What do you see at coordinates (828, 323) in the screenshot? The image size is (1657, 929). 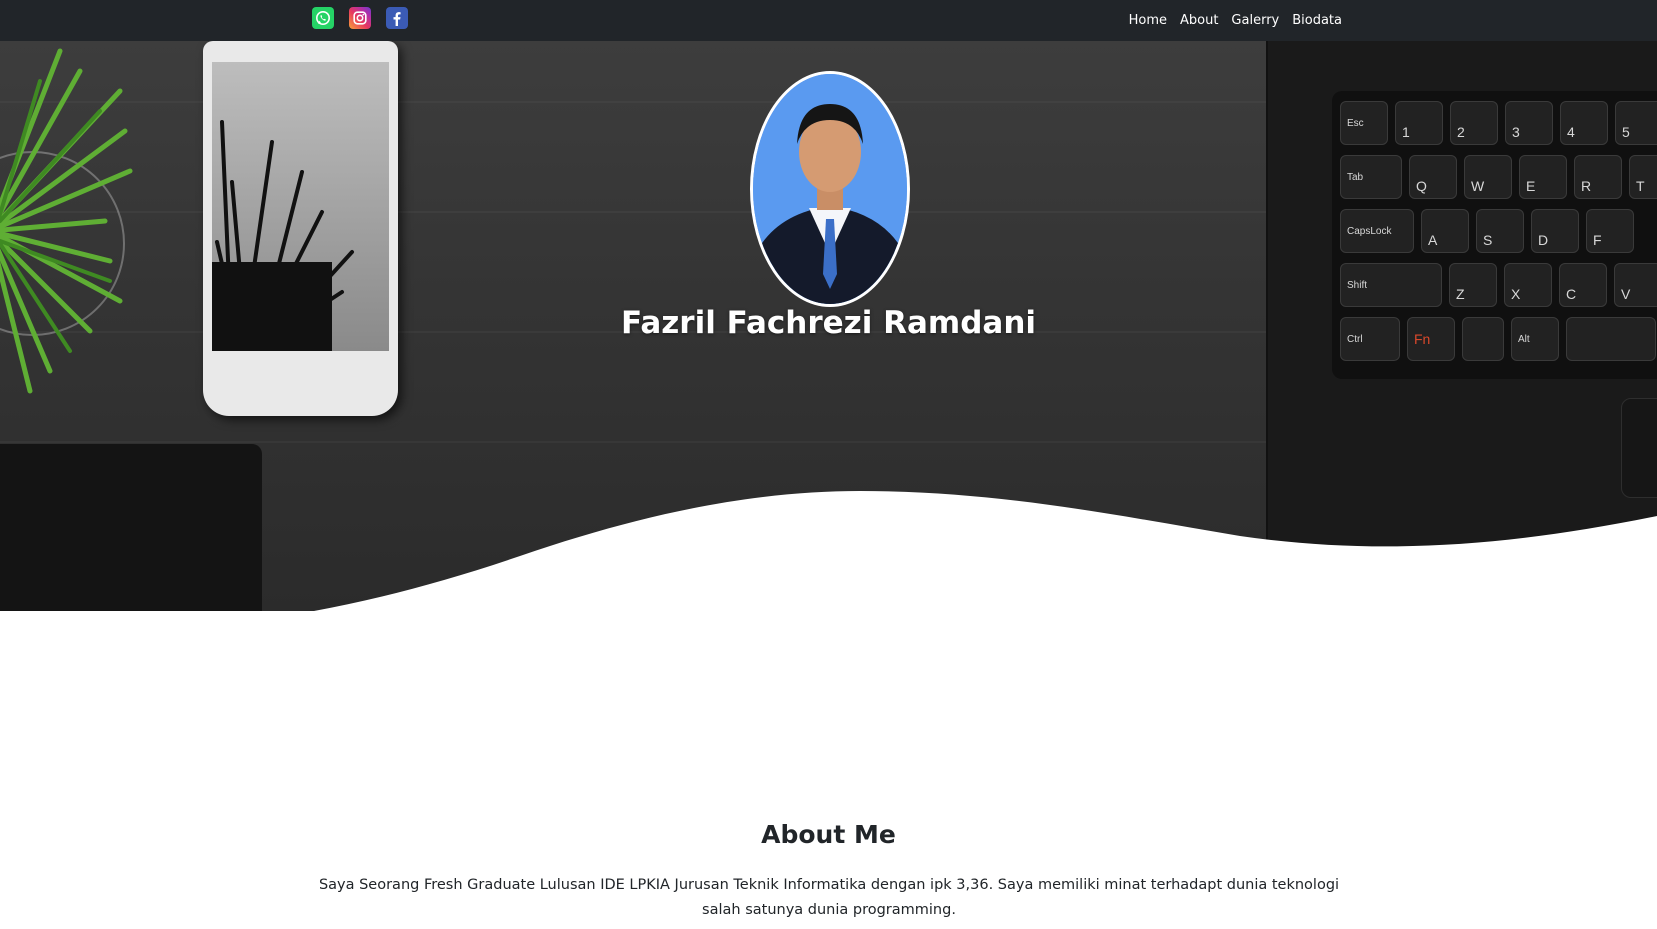 I see `hero-name: Fazril Fachrezi Ramdani` at bounding box center [828, 323].